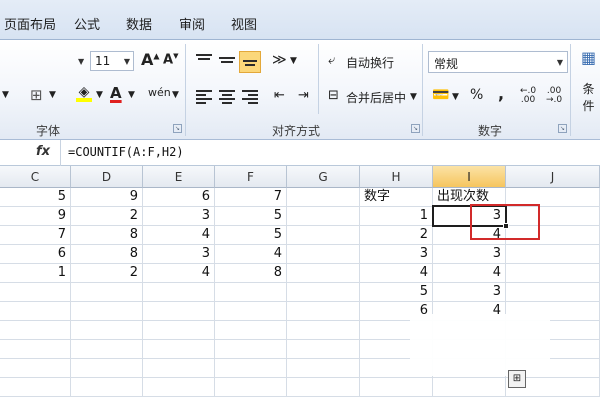 The image size is (600, 400). Describe the element at coordinates (396, 177) in the screenshot. I see `column-header-h: H` at that location.